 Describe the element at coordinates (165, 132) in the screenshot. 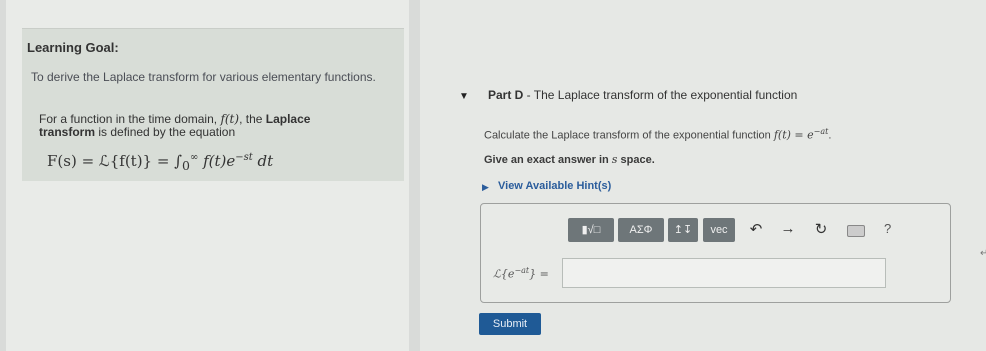

I see `def-suffix: is defined by the equation` at that location.